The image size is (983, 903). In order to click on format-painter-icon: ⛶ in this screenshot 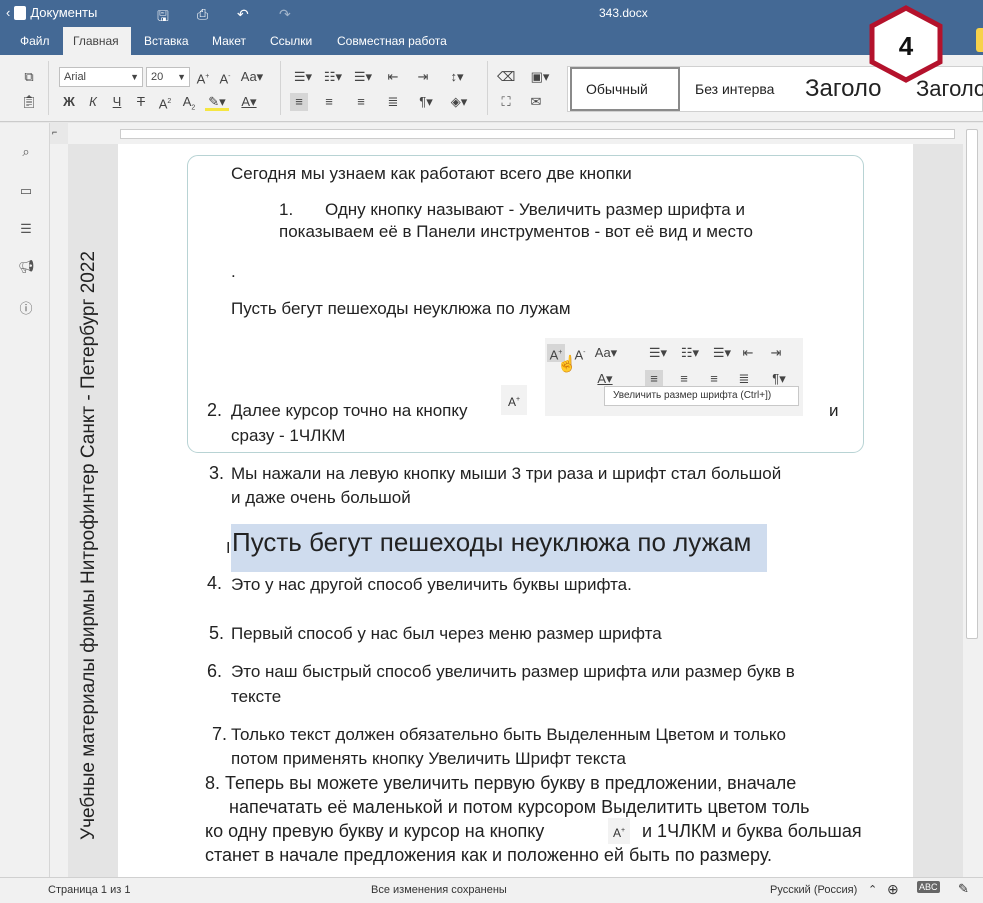, I will do `click(506, 102)`.